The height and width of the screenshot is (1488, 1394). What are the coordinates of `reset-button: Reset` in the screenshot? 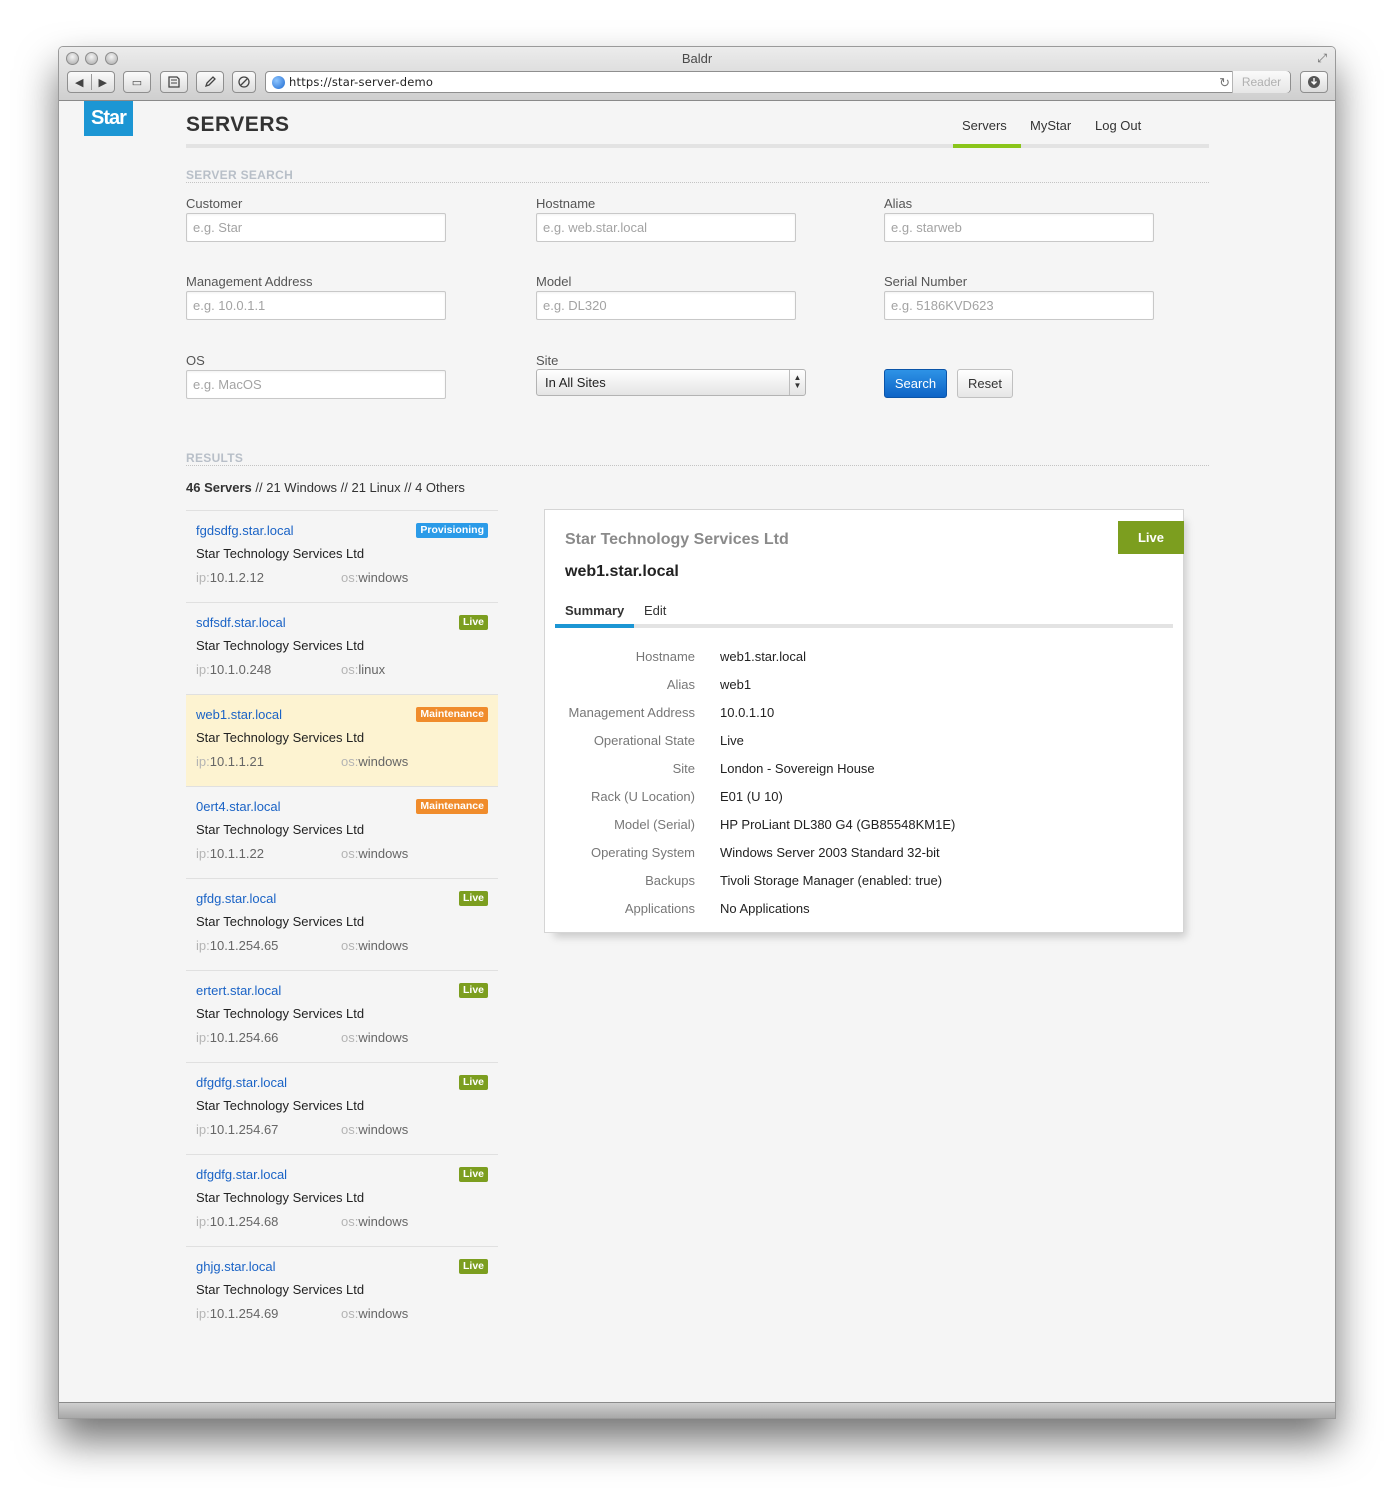 It's located at (985, 383).